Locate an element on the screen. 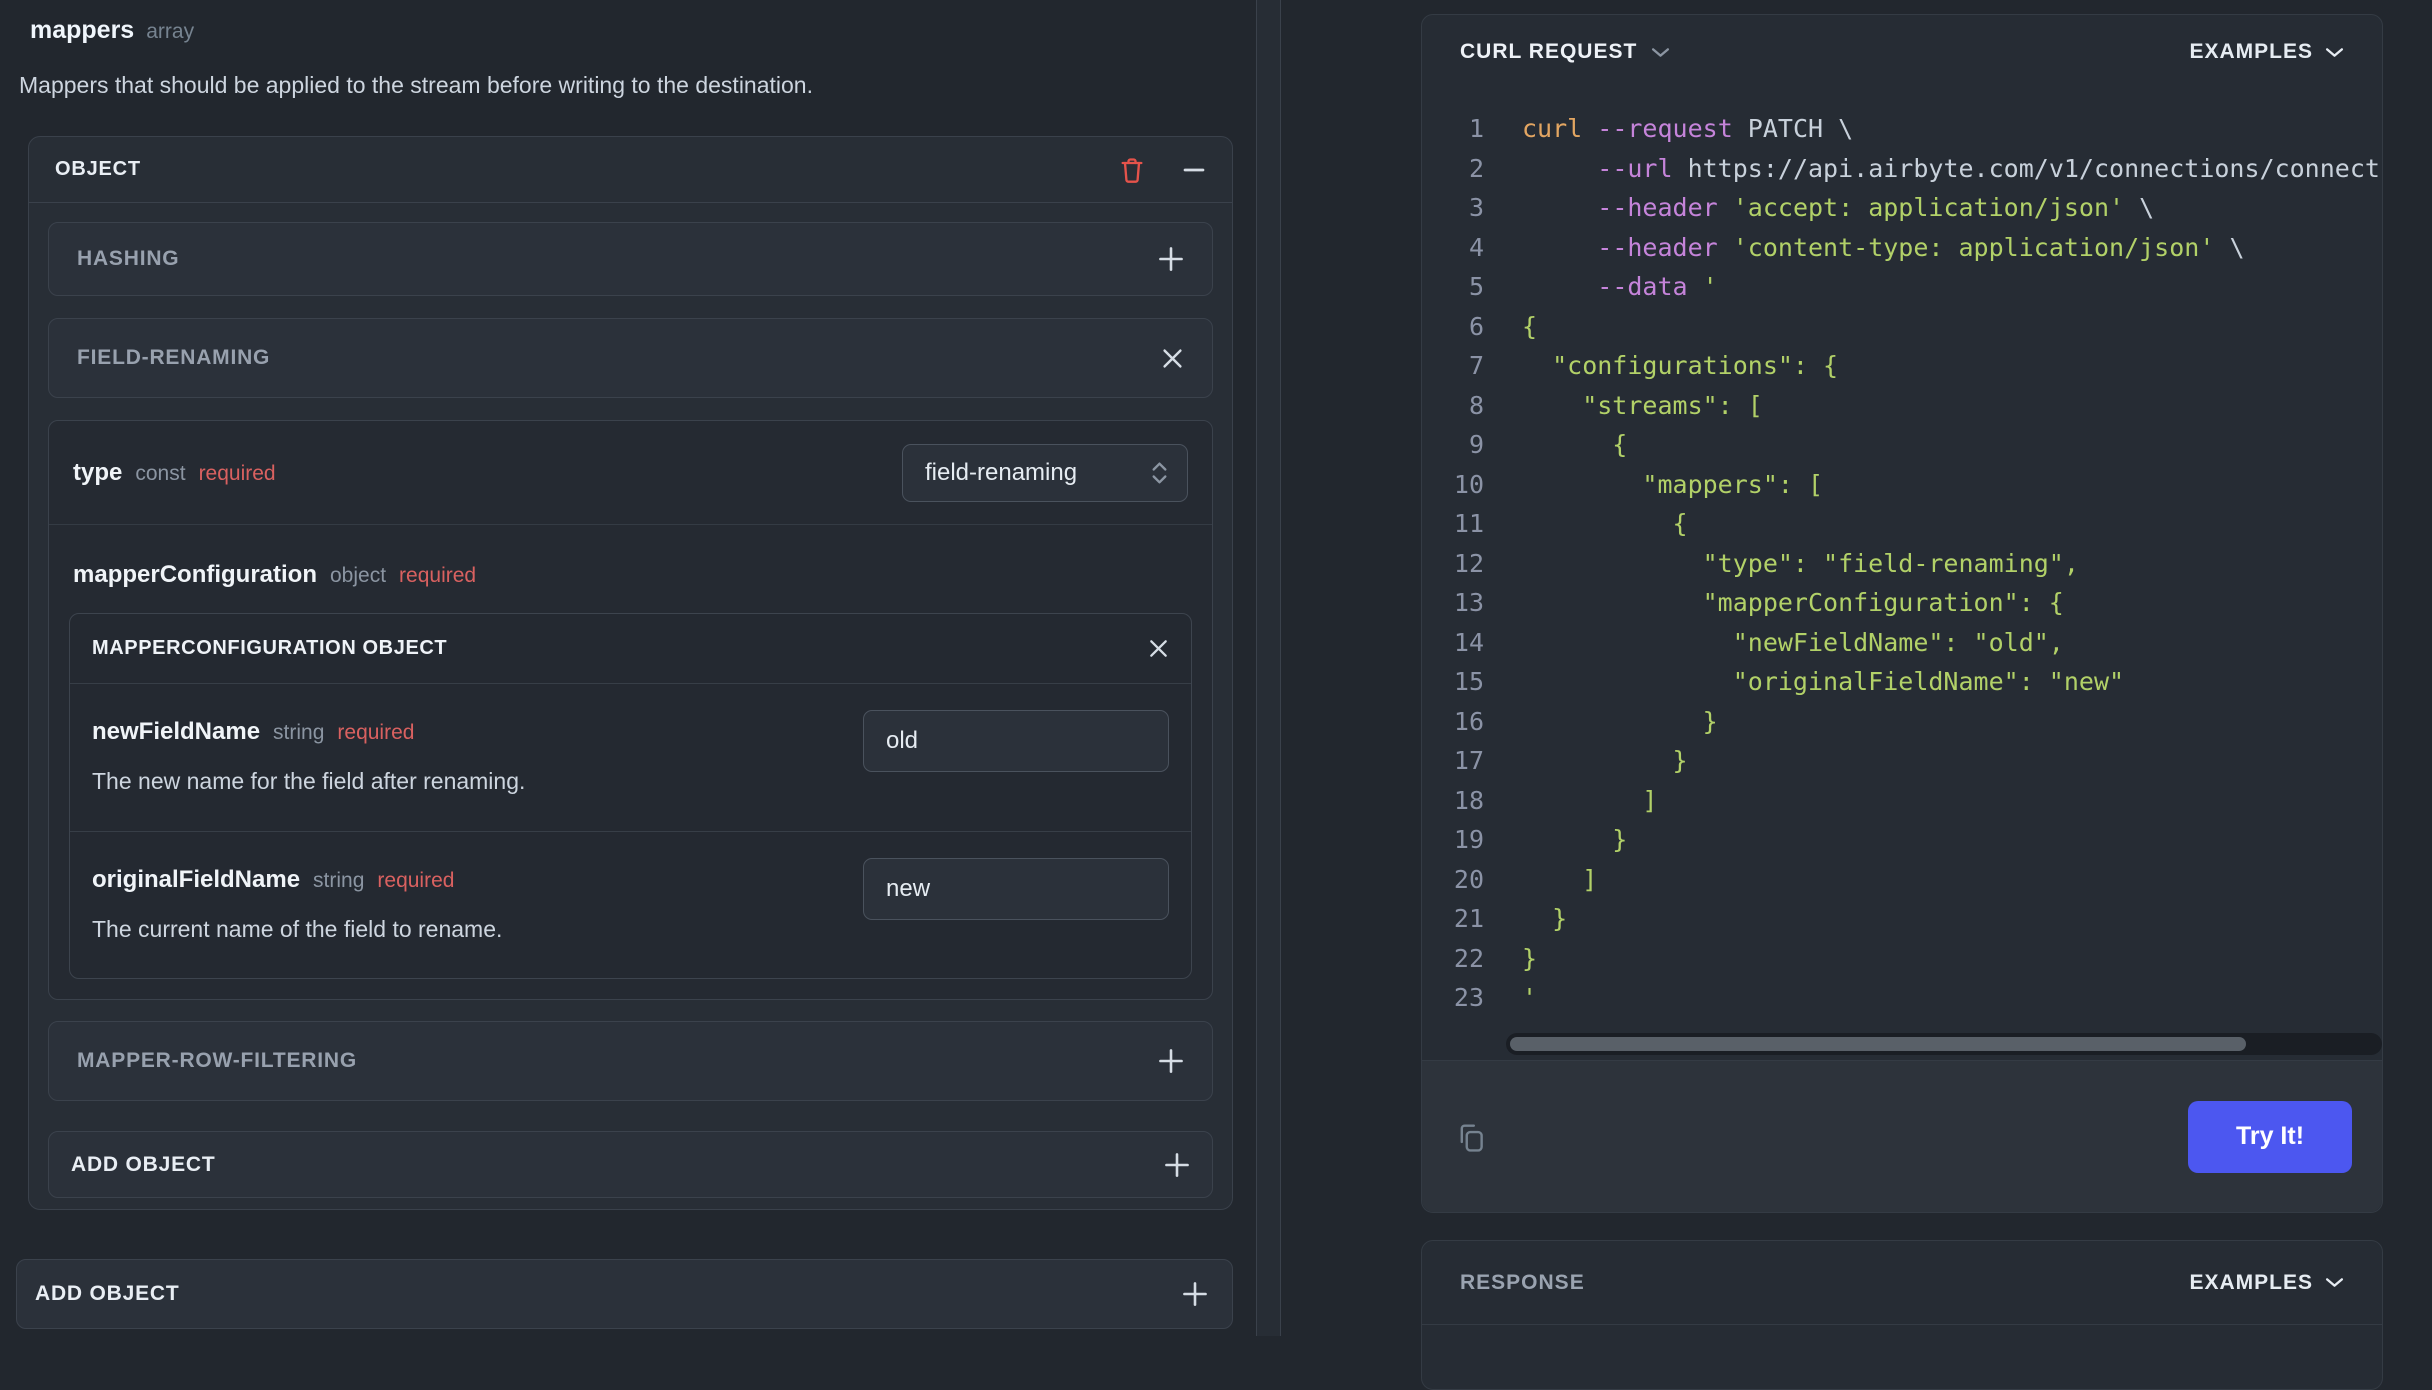 The height and width of the screenshot is (1390, 2432). code-line-content: "type": "field-renaming", is located at coordinates (1800, 563).